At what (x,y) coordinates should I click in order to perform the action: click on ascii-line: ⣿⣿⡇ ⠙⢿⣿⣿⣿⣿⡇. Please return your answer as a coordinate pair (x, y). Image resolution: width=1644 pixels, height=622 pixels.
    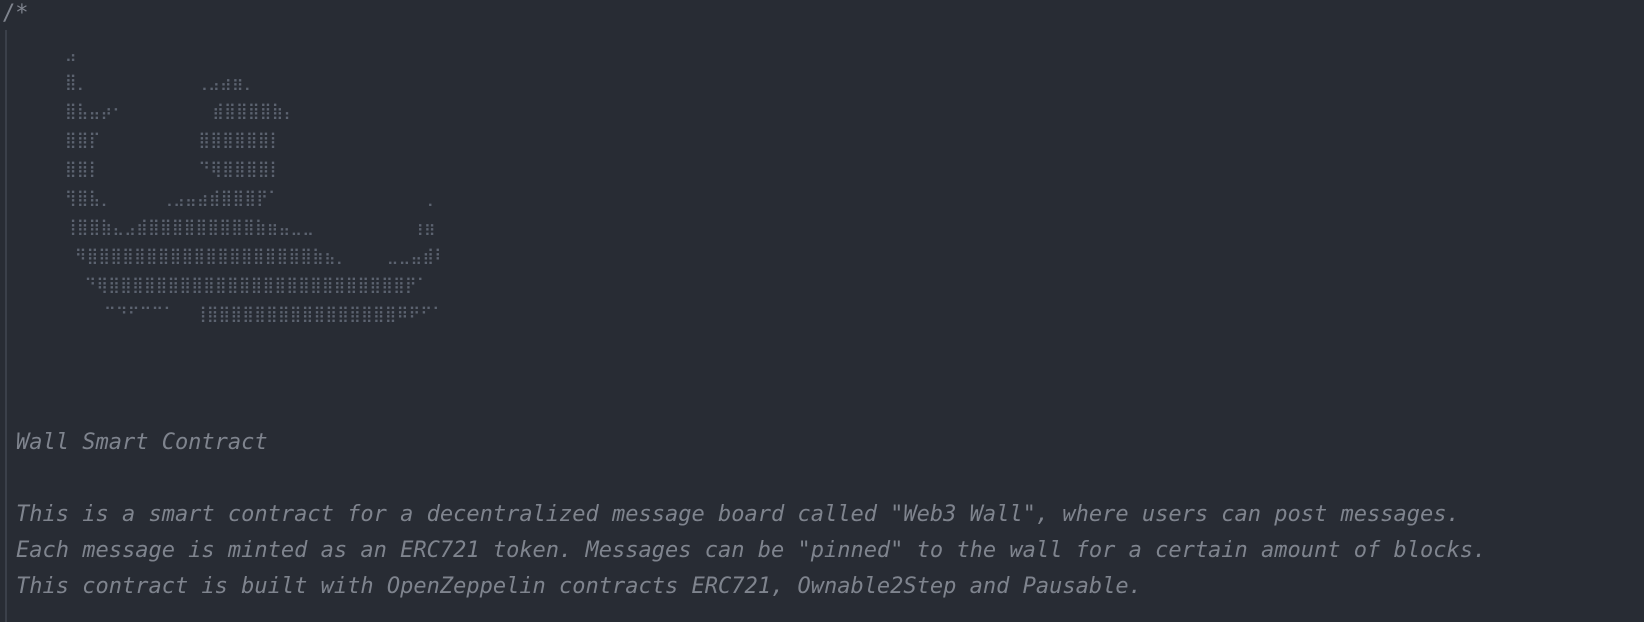
    Looking at the image, I should click on (149, 168).